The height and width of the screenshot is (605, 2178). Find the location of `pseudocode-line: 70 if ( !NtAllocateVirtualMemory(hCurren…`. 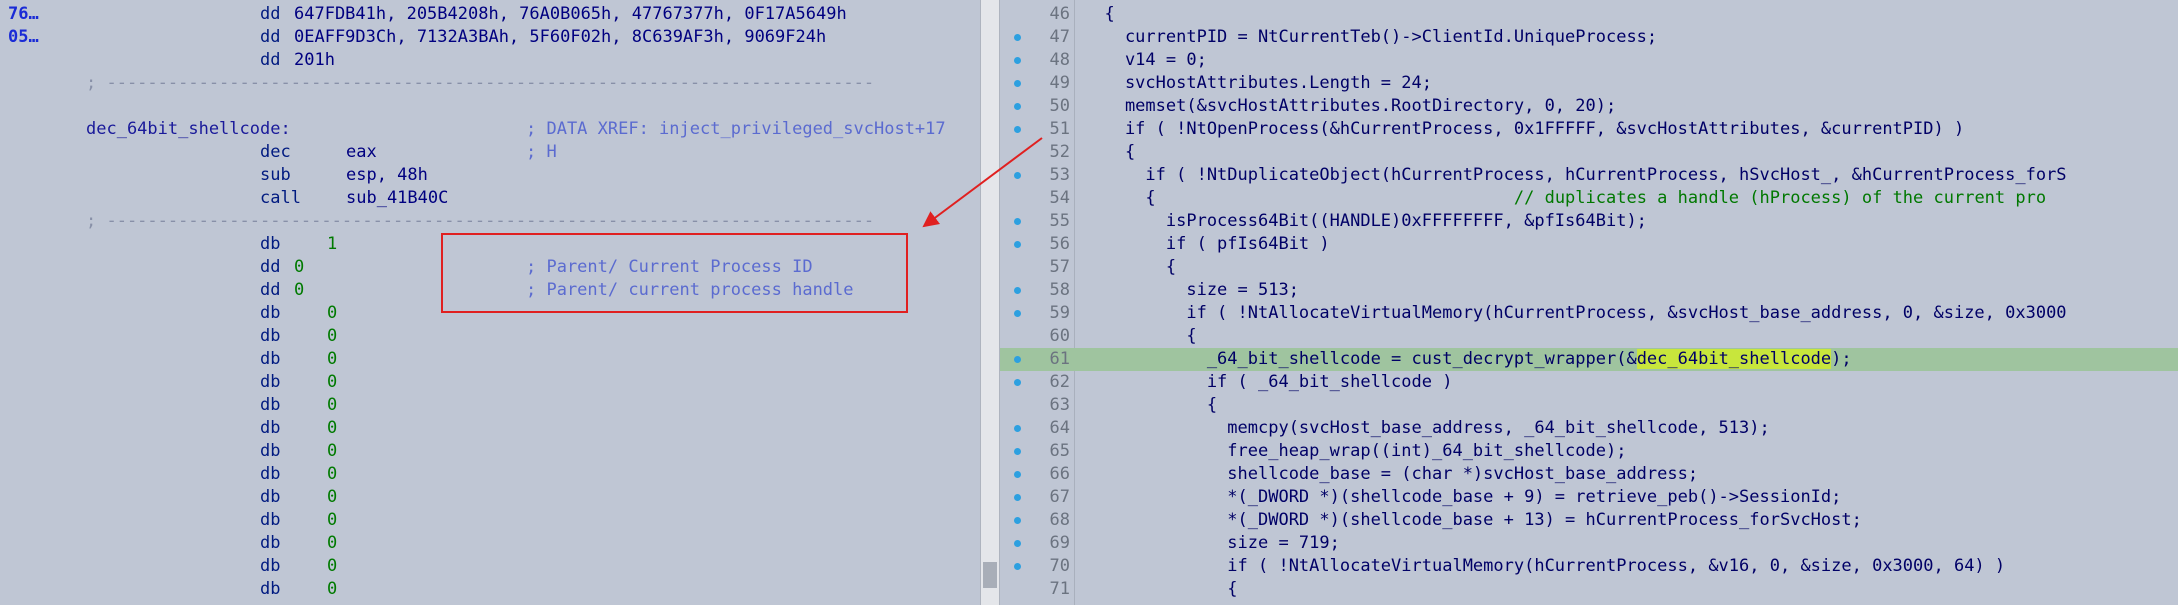

pseudocode-line: 70 if ( !NtAllocateVirtualMemory(hCurren… is located at coordinates (1589, 566).